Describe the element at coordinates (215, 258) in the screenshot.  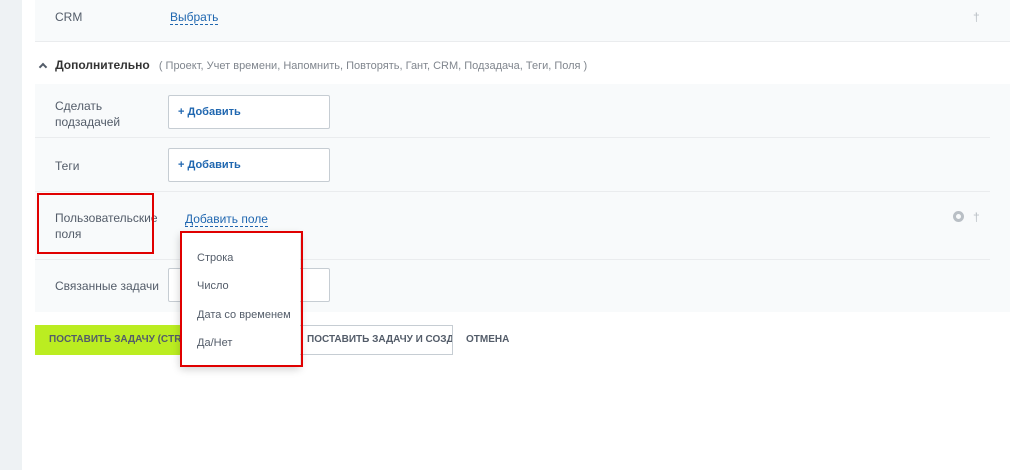
I see `menu-item-string: Строка` at that location.